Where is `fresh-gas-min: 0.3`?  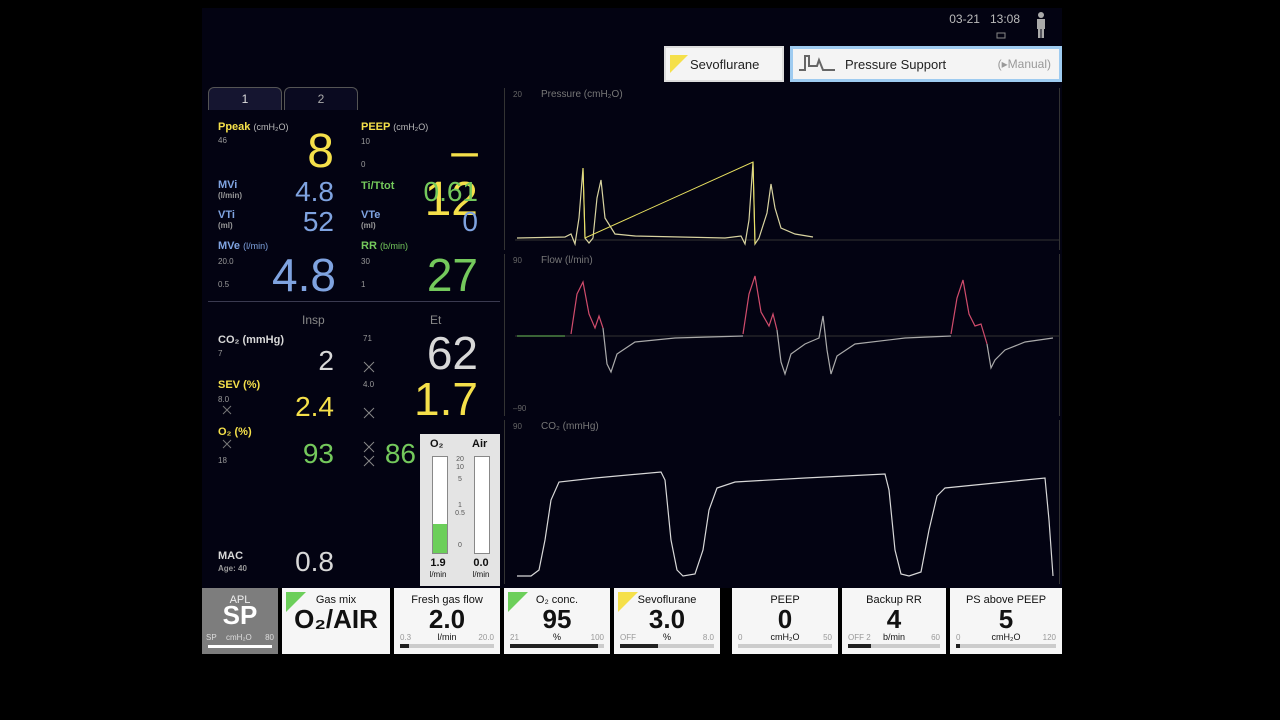
fresh-gas-min: 0.3 is located at coordinates (406, 637).